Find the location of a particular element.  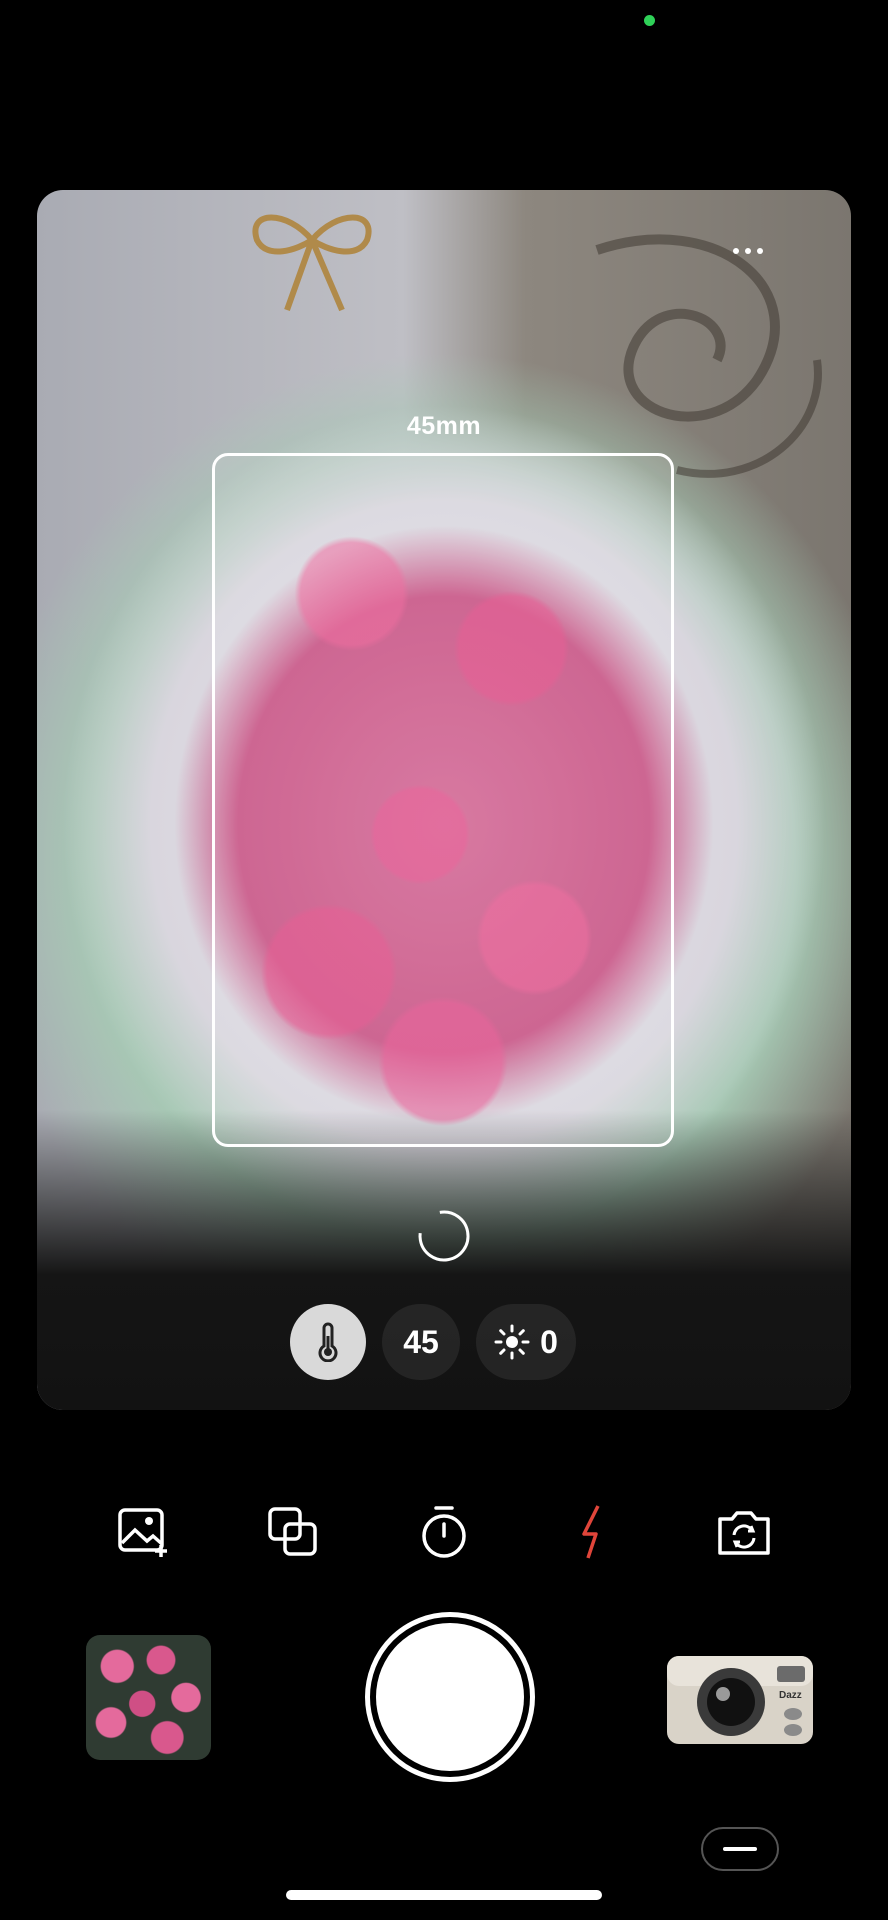

last-photo-thumbnail is located at coordinates (148, 1697).